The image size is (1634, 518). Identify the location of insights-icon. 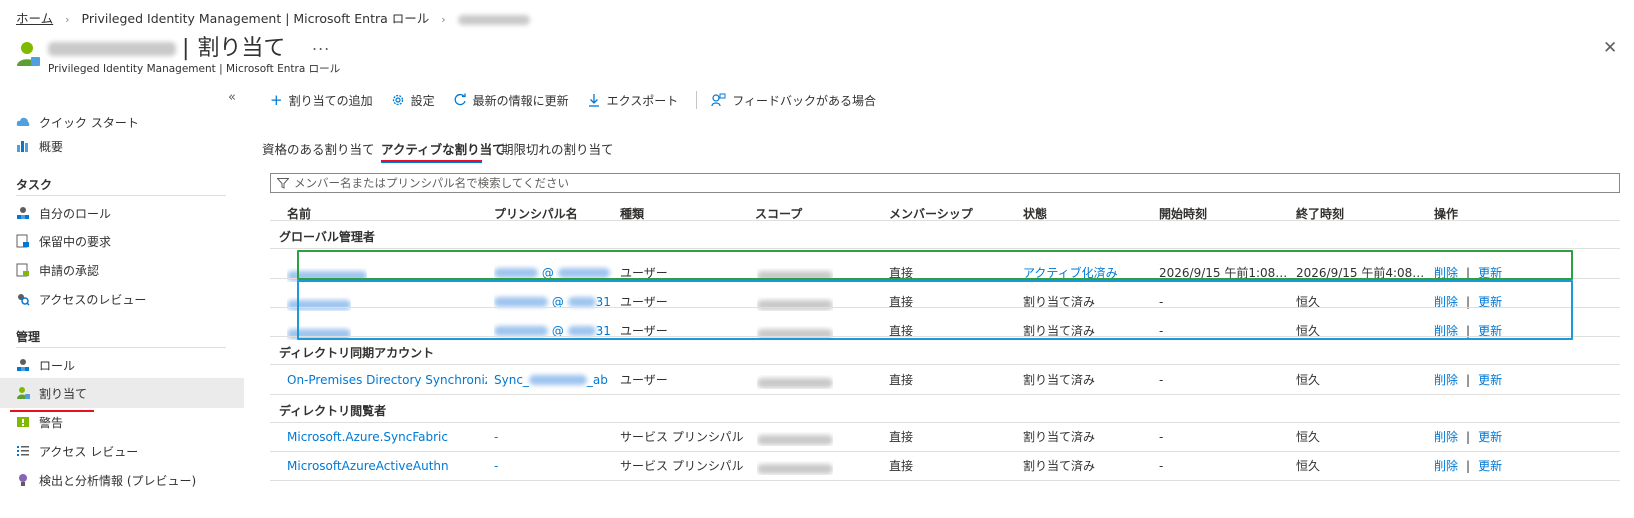
(23, 480).